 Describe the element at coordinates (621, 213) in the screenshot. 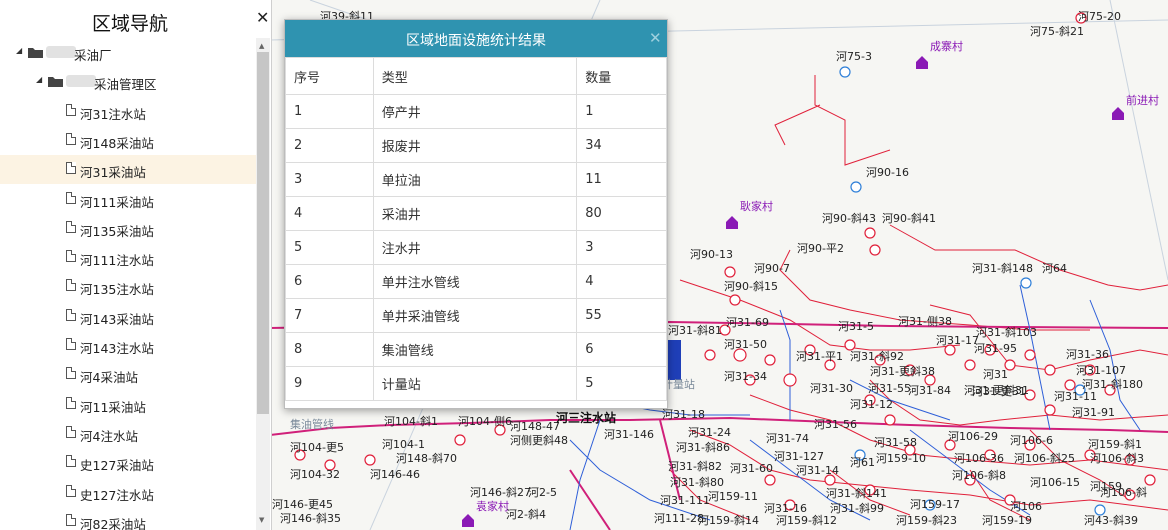

I see `cell-count: 80` at that location.